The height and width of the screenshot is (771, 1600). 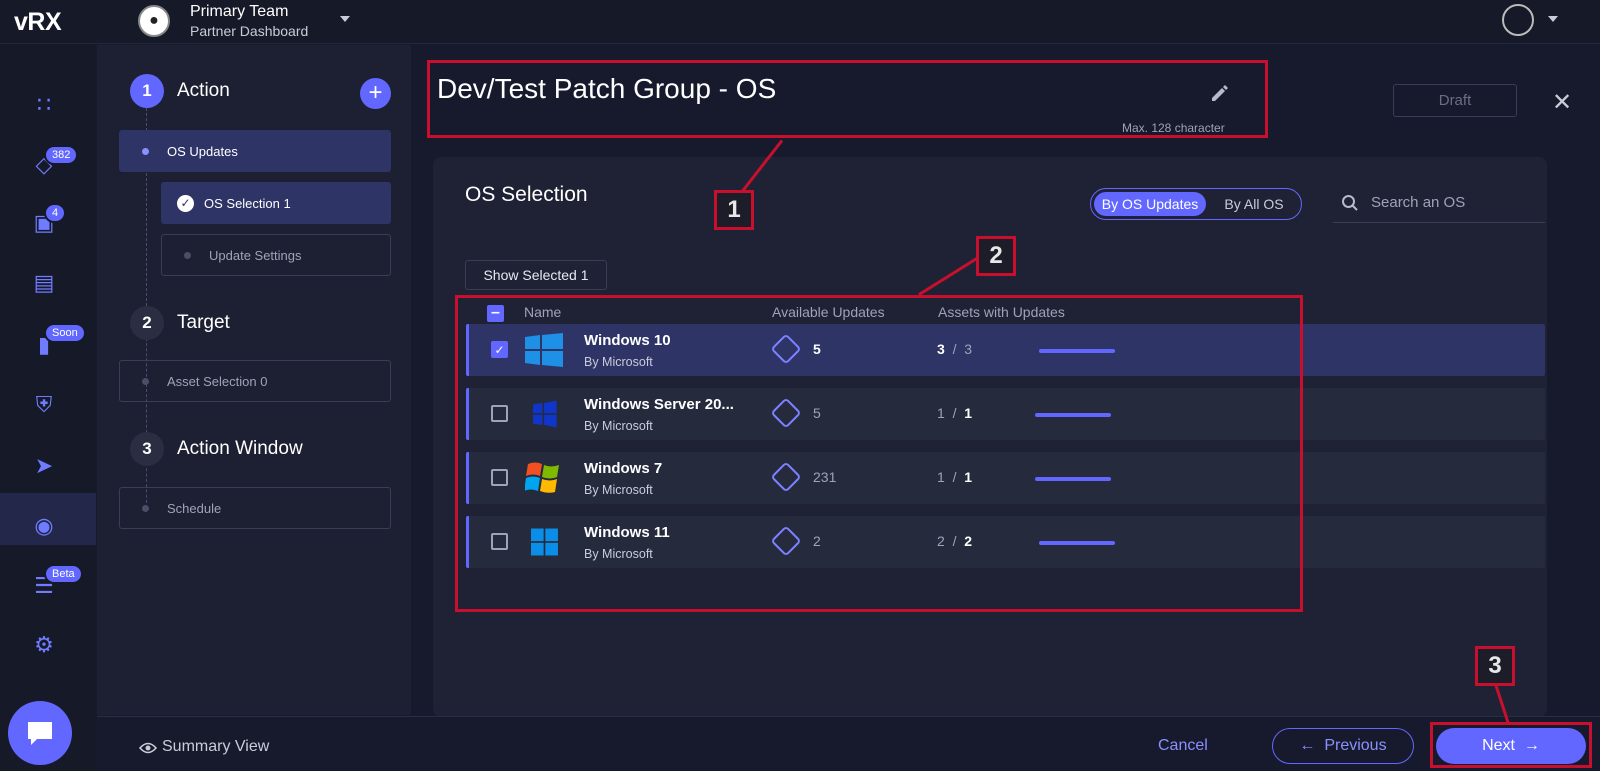 I want to click on view-toggle: By OS Updates By All OS, so click(x=1196, y=204).